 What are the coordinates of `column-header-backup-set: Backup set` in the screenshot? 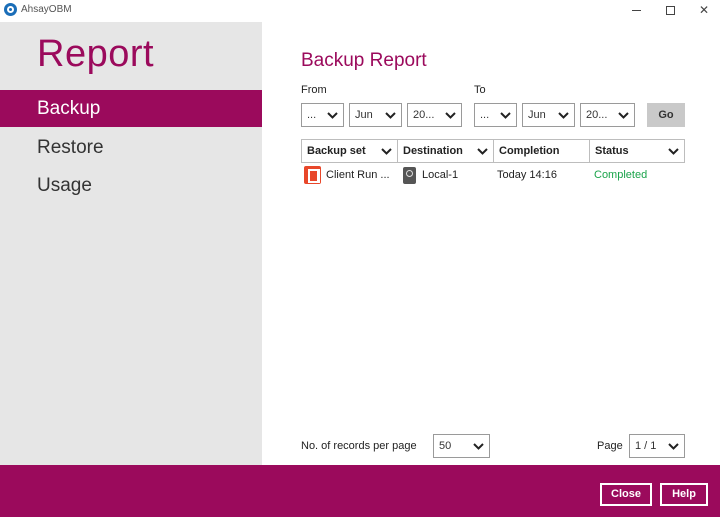 It's located at (349, 151).